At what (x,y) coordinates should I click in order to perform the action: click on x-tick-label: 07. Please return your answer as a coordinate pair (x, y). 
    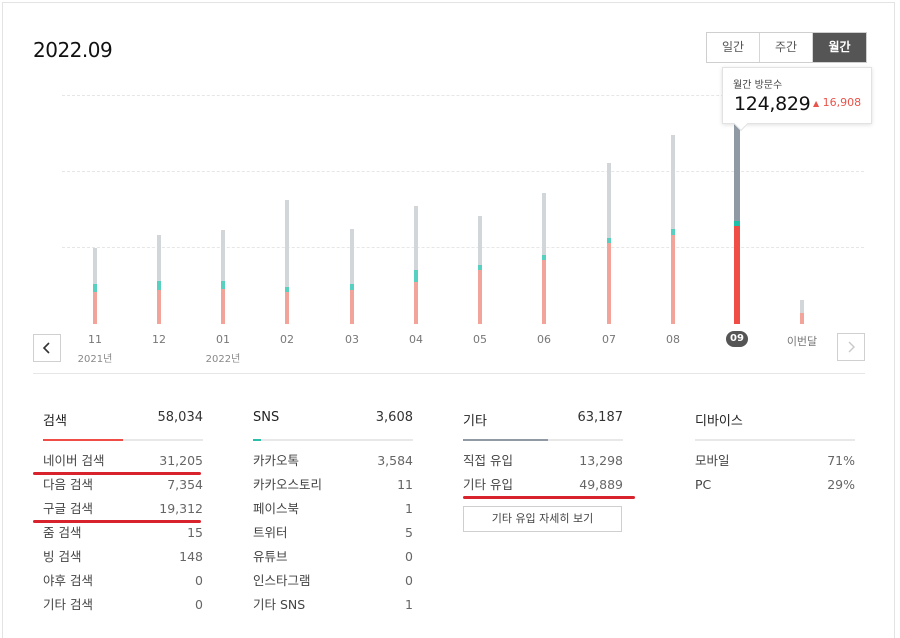
    Looking at the image, I should click on (609, 339).